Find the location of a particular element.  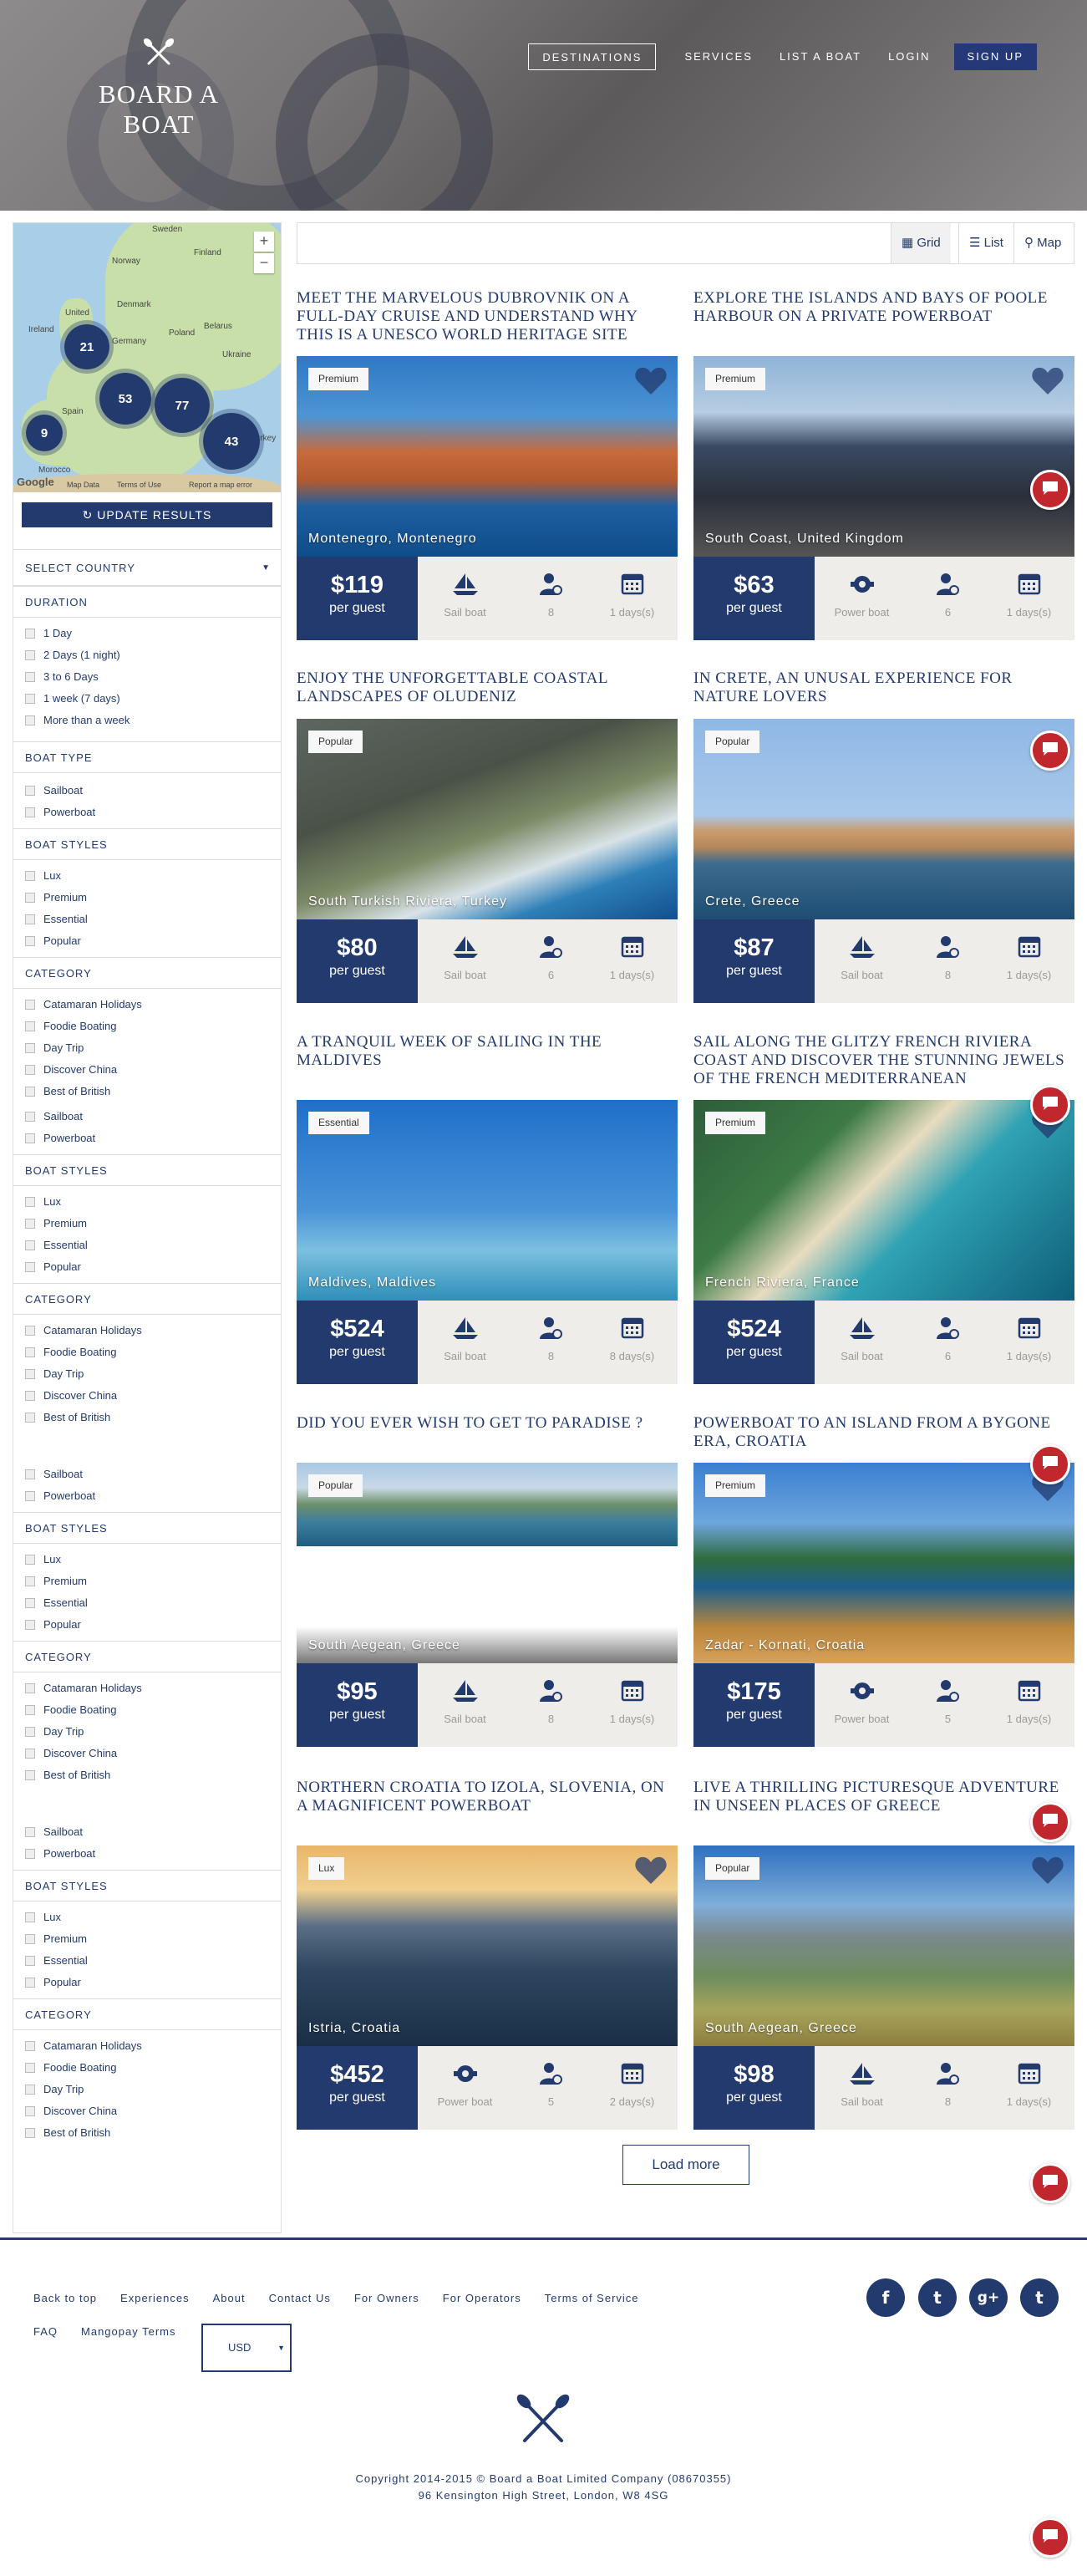

signup-button: SIGN UP is located at coordinates (995, 56).